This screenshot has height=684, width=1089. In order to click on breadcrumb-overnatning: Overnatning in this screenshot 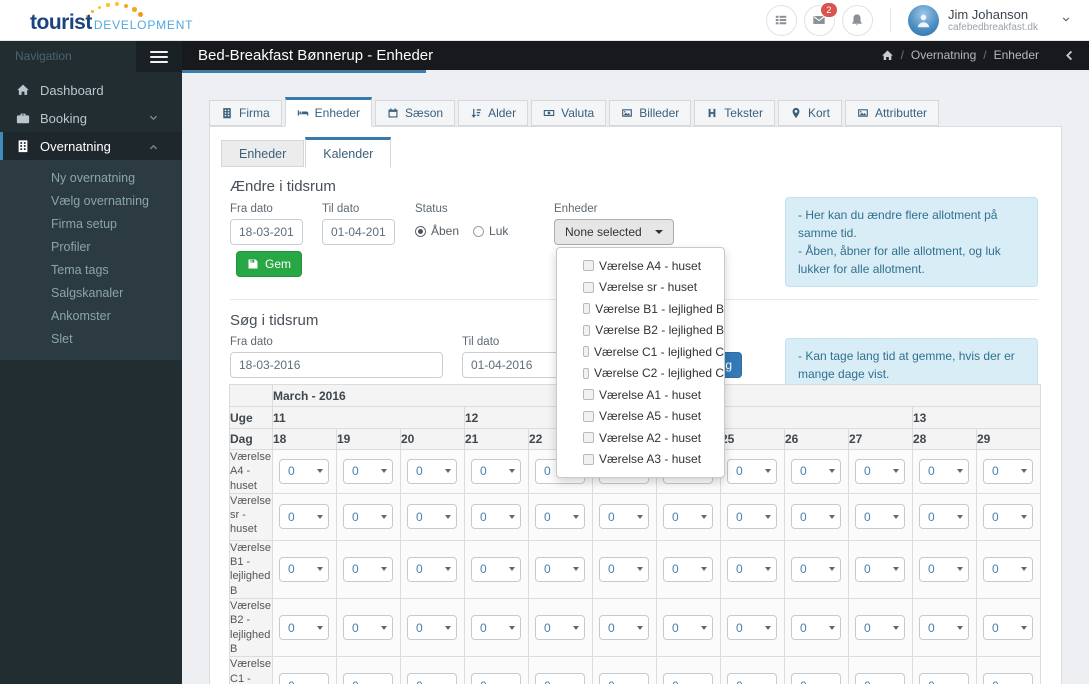, I will do `click(943, 55)`.